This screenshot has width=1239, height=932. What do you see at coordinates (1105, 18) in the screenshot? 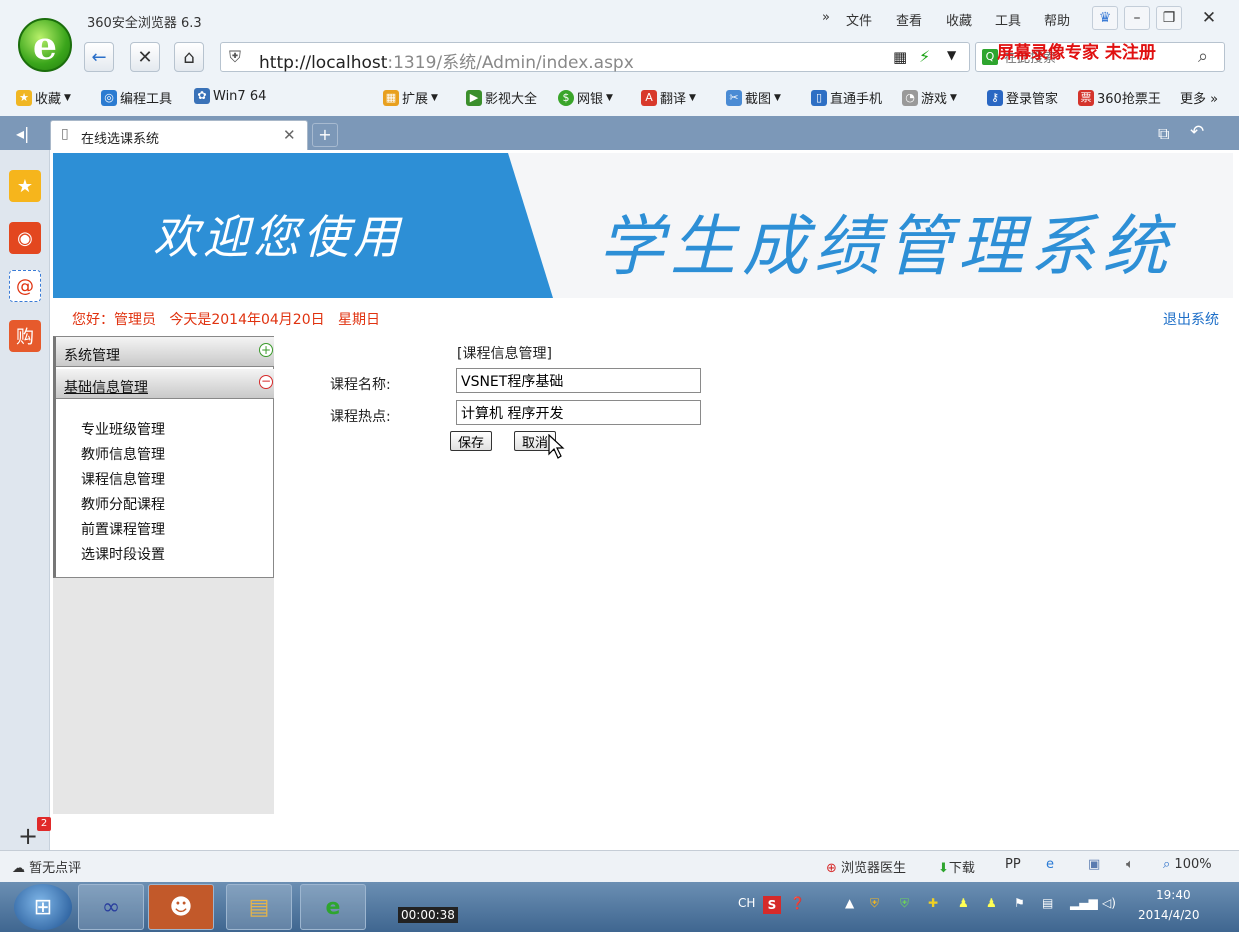
I see `skin-icon: ♛` at bounding box center [1105, 18].